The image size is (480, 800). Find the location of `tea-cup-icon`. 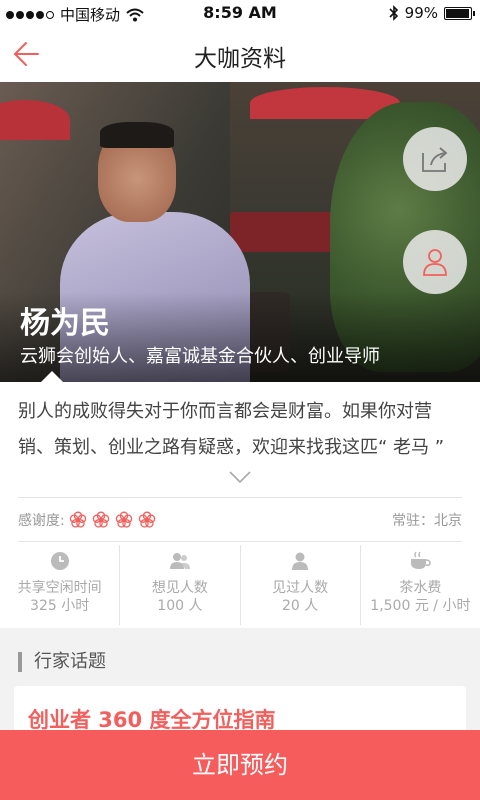

tea-cup-icon is located at coordinates (421, 560).